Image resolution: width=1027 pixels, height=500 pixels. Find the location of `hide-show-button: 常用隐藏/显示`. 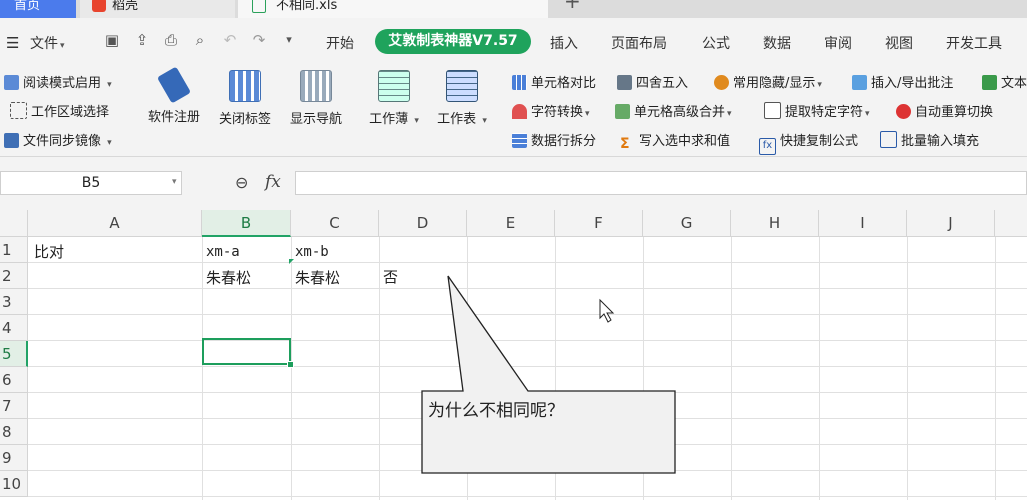

hide-show-button: 常用隐藏/显示 is located at coordinates (768, 81).